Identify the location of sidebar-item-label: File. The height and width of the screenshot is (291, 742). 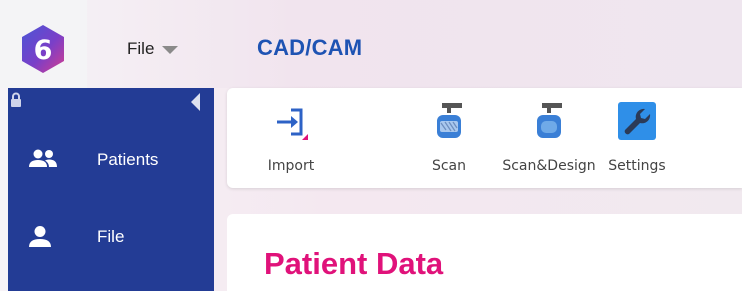
(111, 236).